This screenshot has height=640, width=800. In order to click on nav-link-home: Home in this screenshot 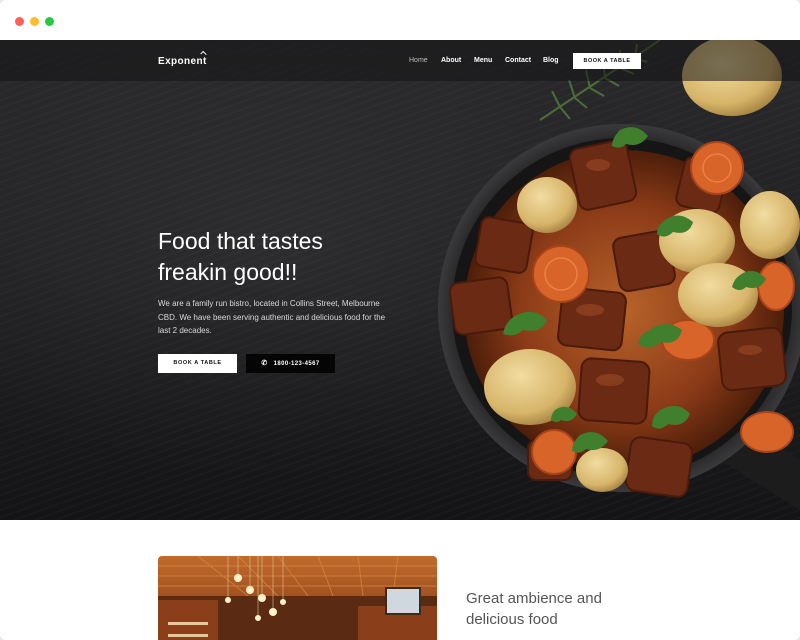, I will do `click(418, 60)`.